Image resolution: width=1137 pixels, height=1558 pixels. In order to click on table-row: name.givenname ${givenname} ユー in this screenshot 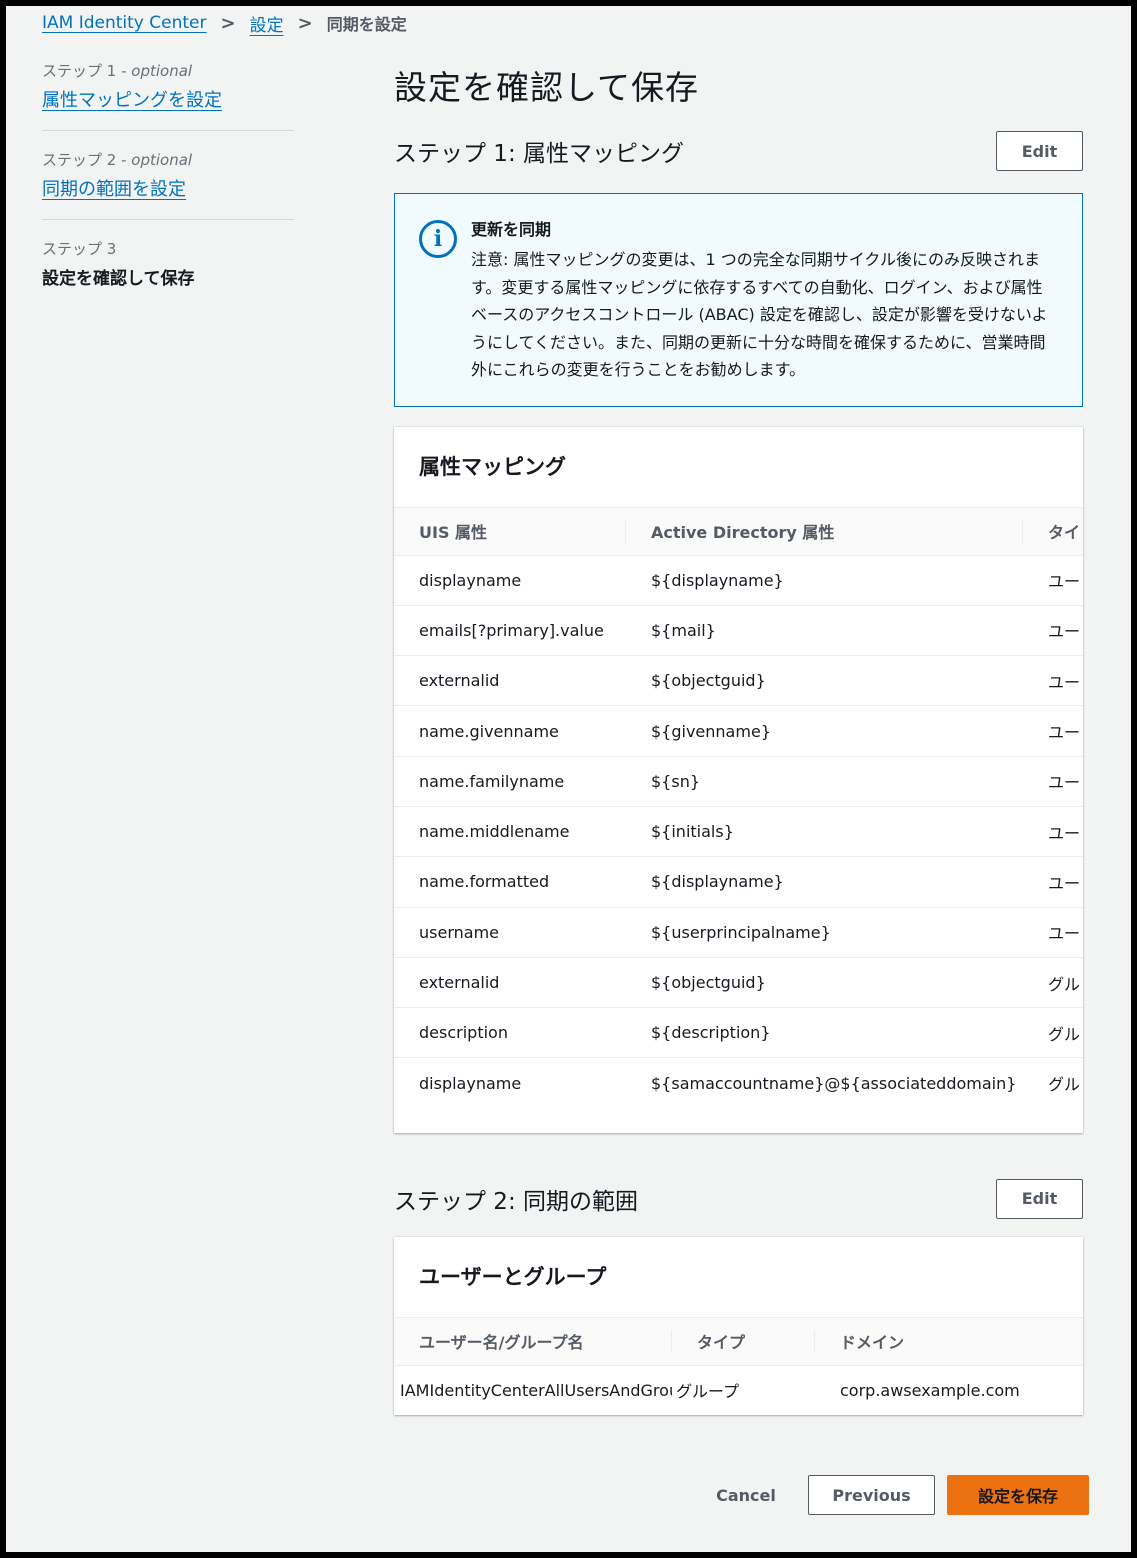, I will do `click(738, 731)`.